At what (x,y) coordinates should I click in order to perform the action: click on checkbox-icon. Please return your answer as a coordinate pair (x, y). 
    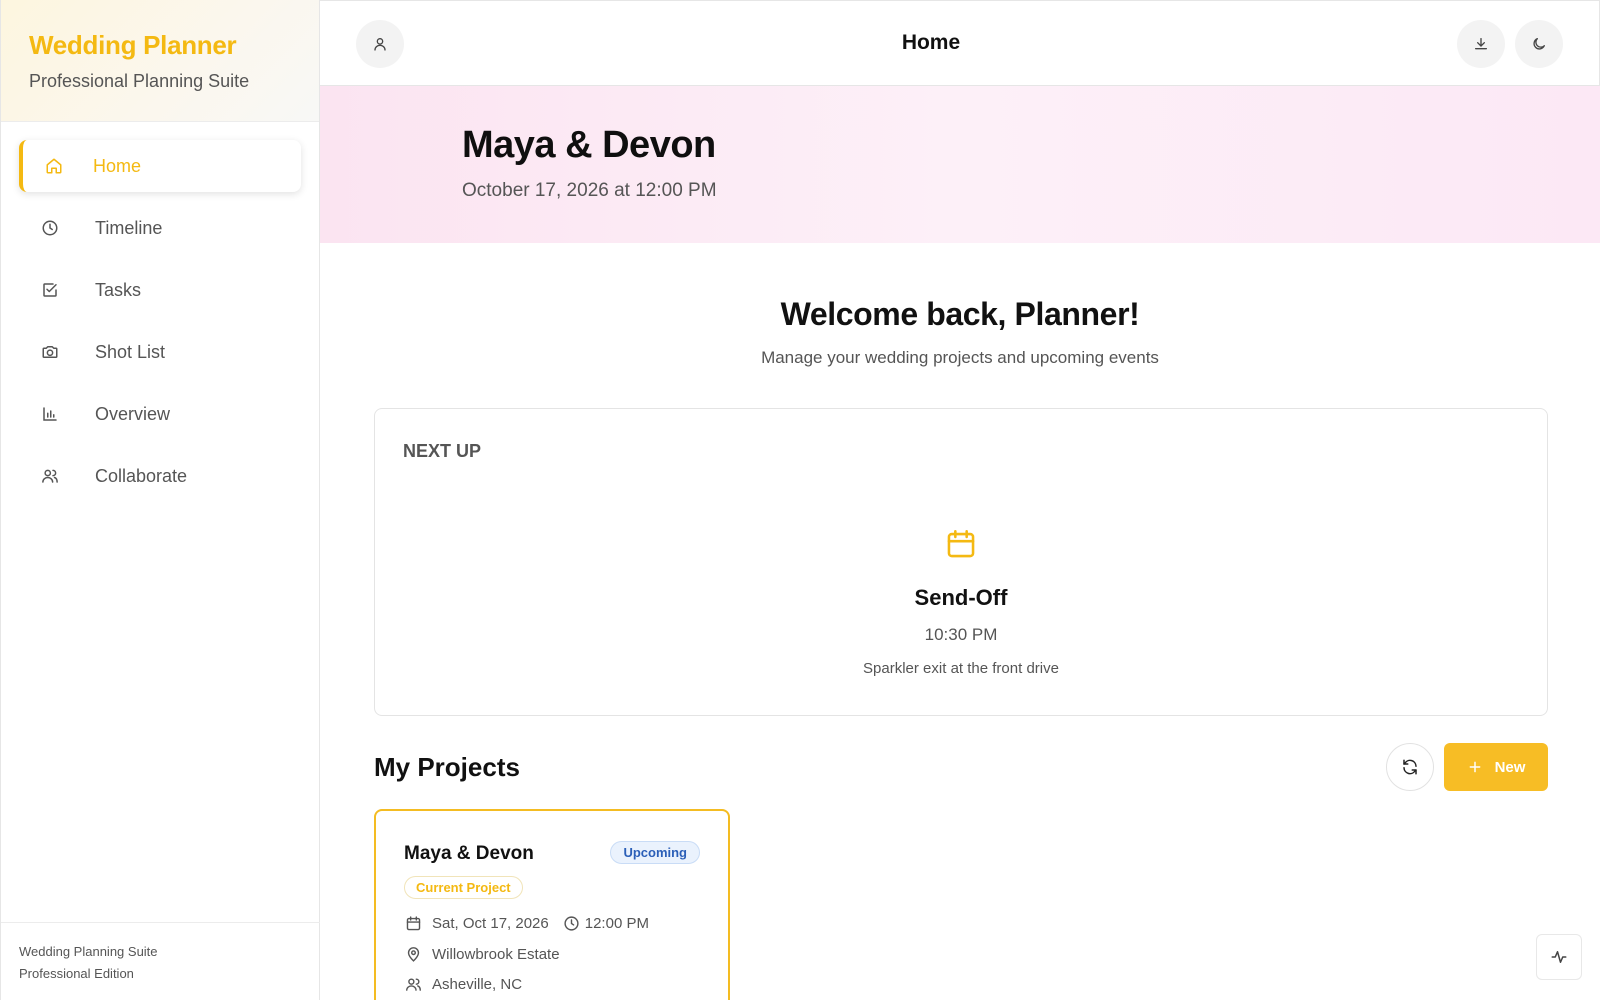
    Looking at the image, I should click on (50, 290).